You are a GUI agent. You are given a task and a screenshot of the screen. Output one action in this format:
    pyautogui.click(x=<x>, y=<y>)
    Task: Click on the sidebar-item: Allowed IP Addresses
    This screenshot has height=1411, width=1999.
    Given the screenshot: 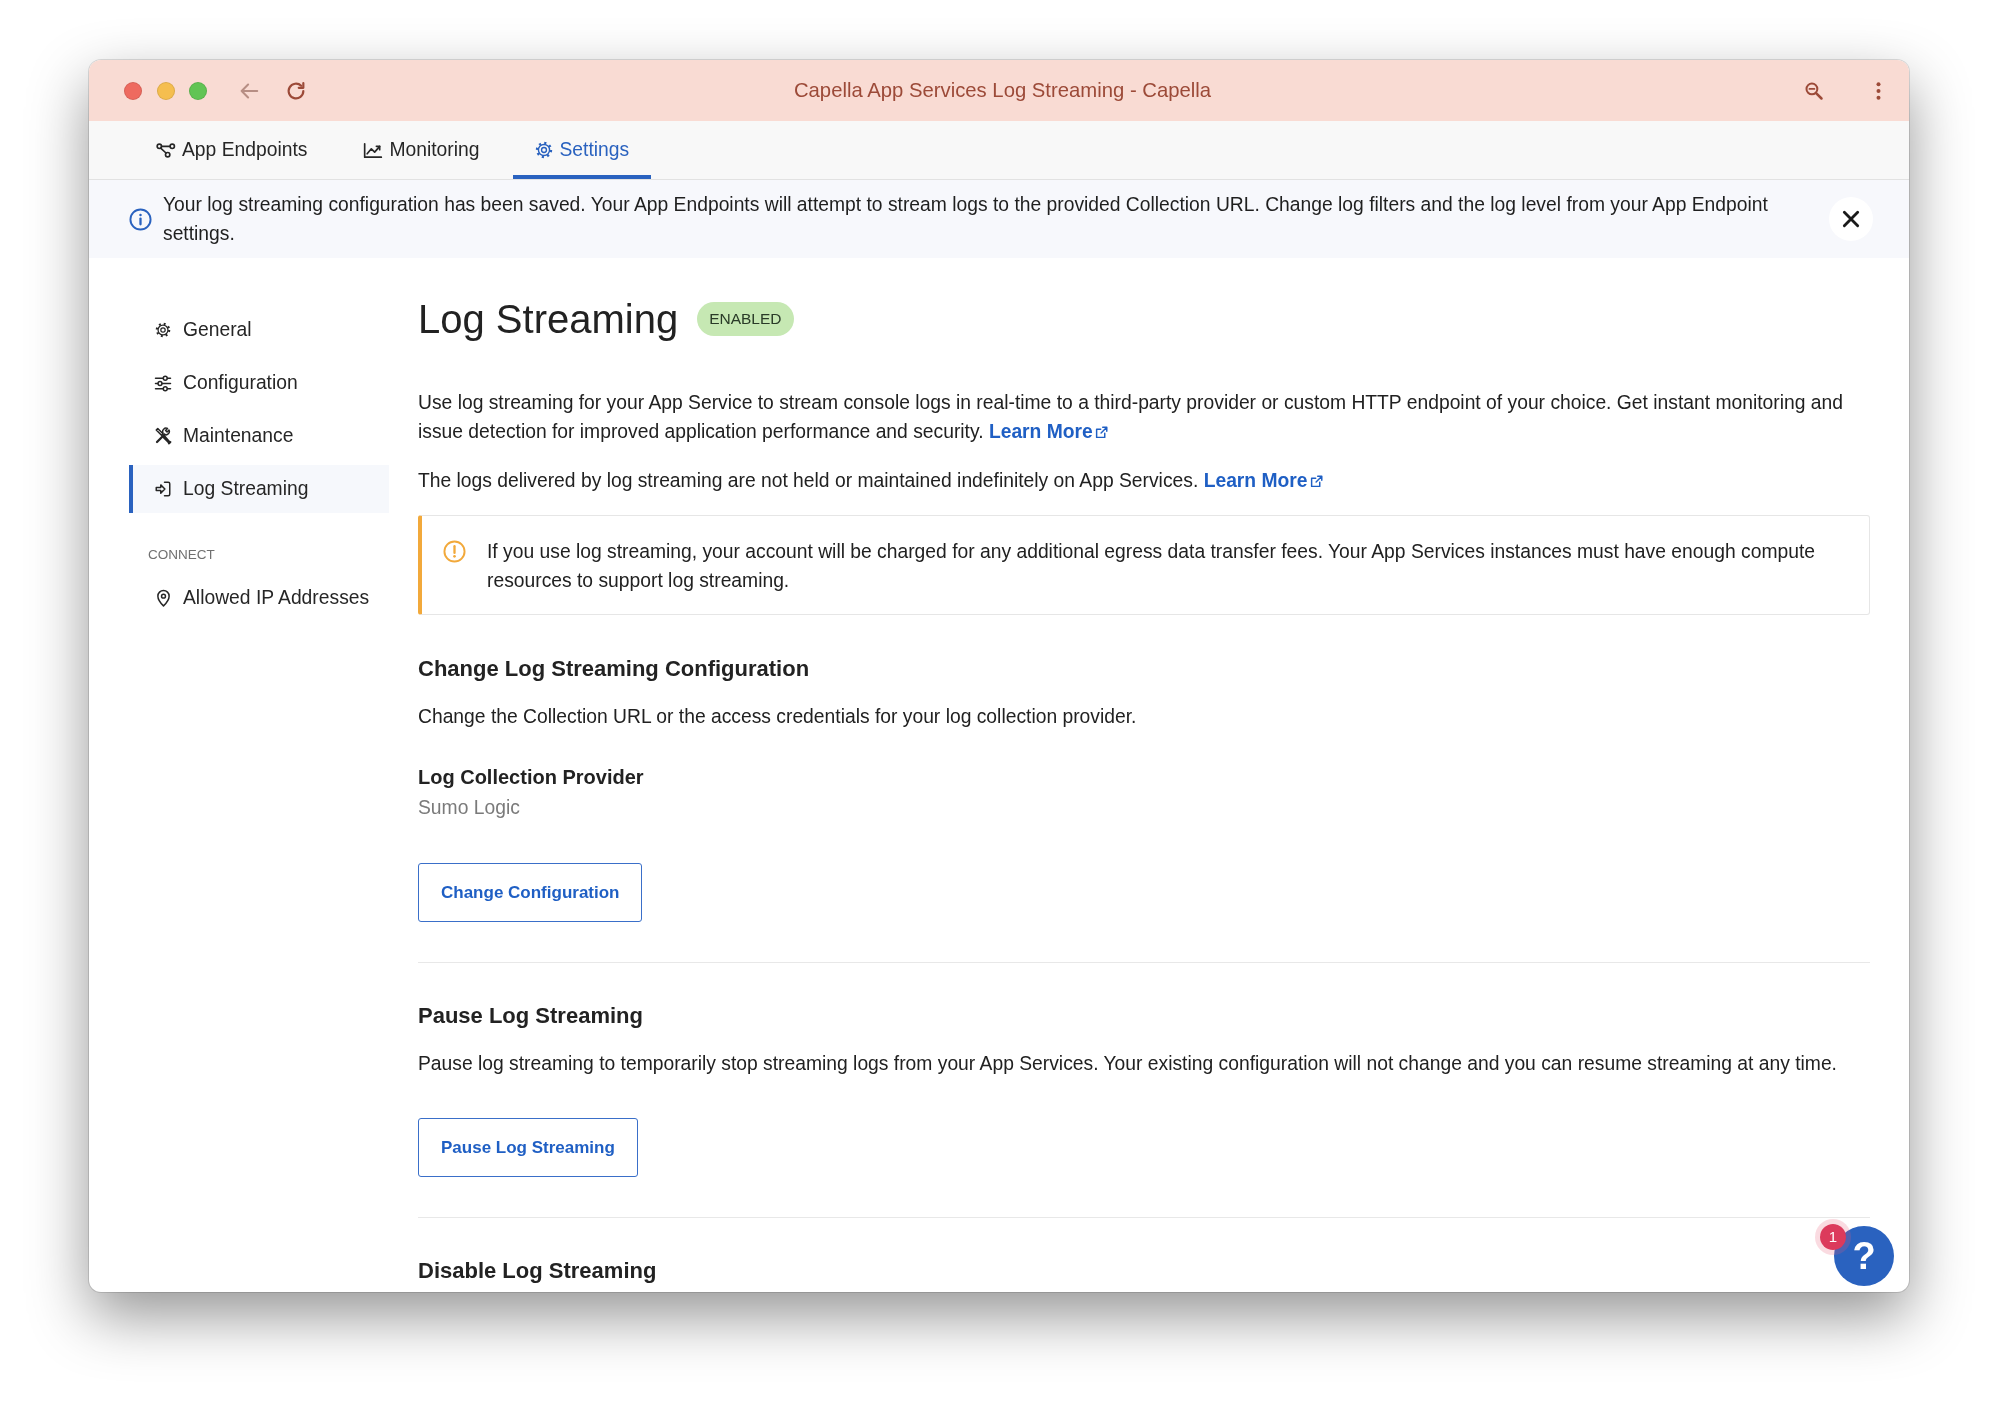 What is the action you would take?
    pyautogui.click(x=259, y=598)
    